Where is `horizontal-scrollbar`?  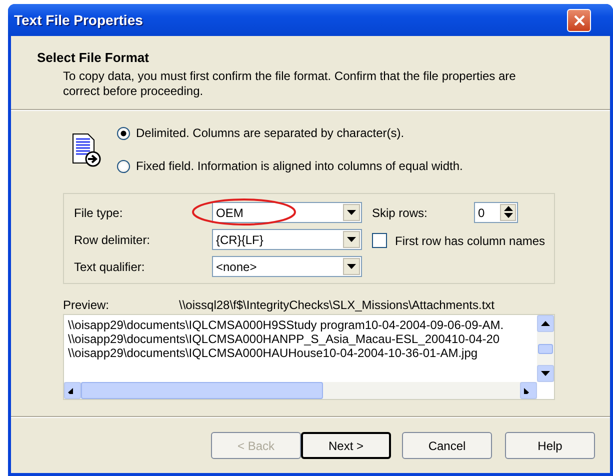 horizontal-scrollbar is located at coordinates (300, 390).